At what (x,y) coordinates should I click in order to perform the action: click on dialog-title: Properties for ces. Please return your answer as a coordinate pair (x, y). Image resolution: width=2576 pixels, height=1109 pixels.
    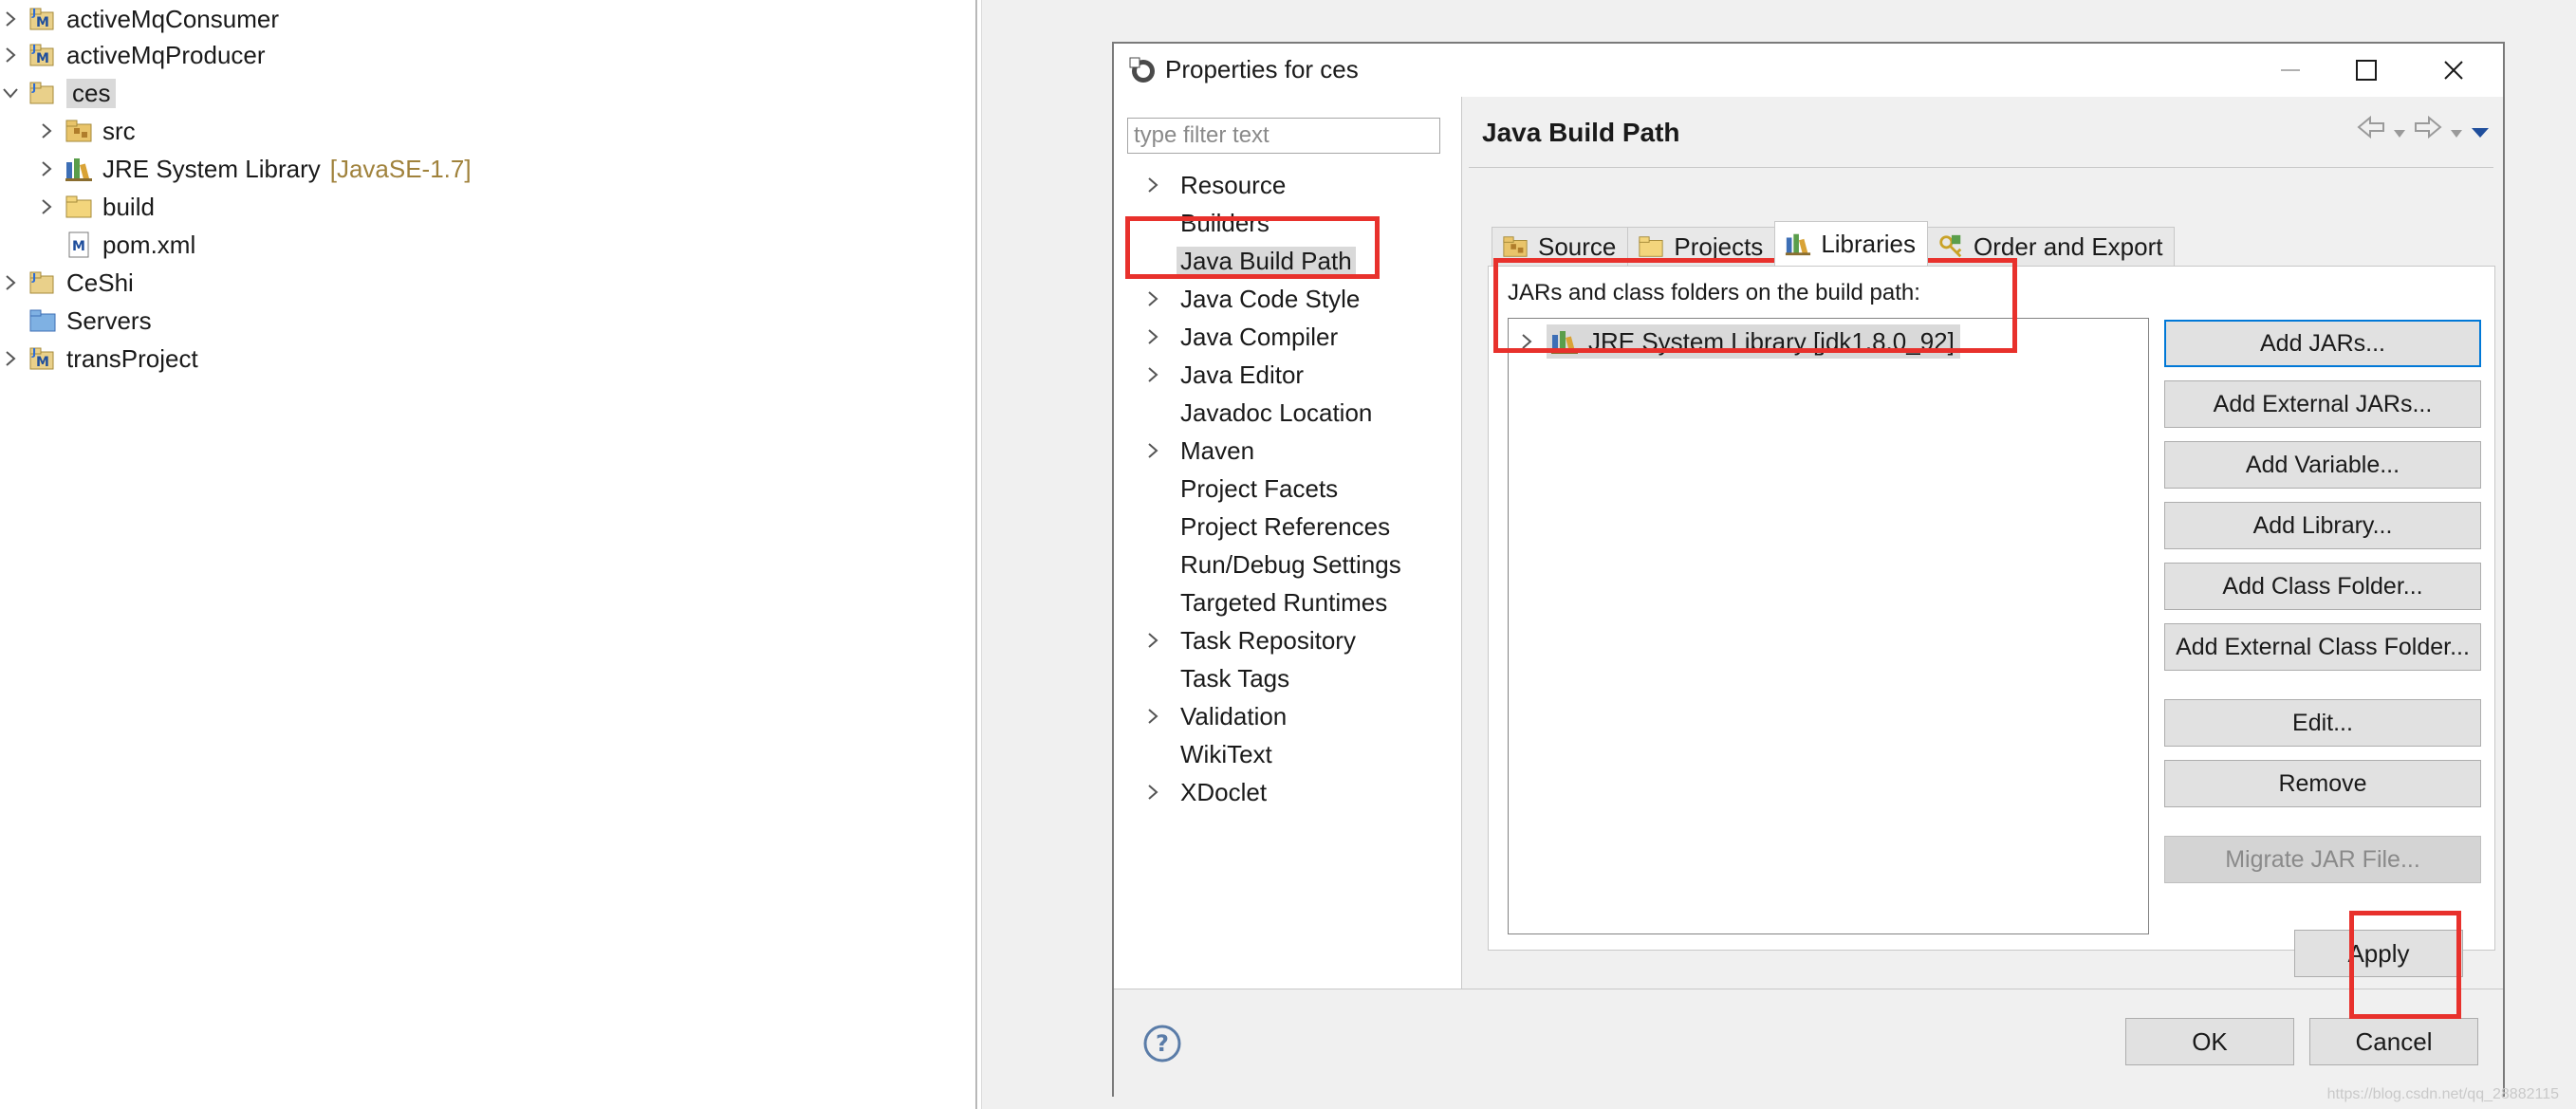
    Looking at the image, I should click on (1262, 69).